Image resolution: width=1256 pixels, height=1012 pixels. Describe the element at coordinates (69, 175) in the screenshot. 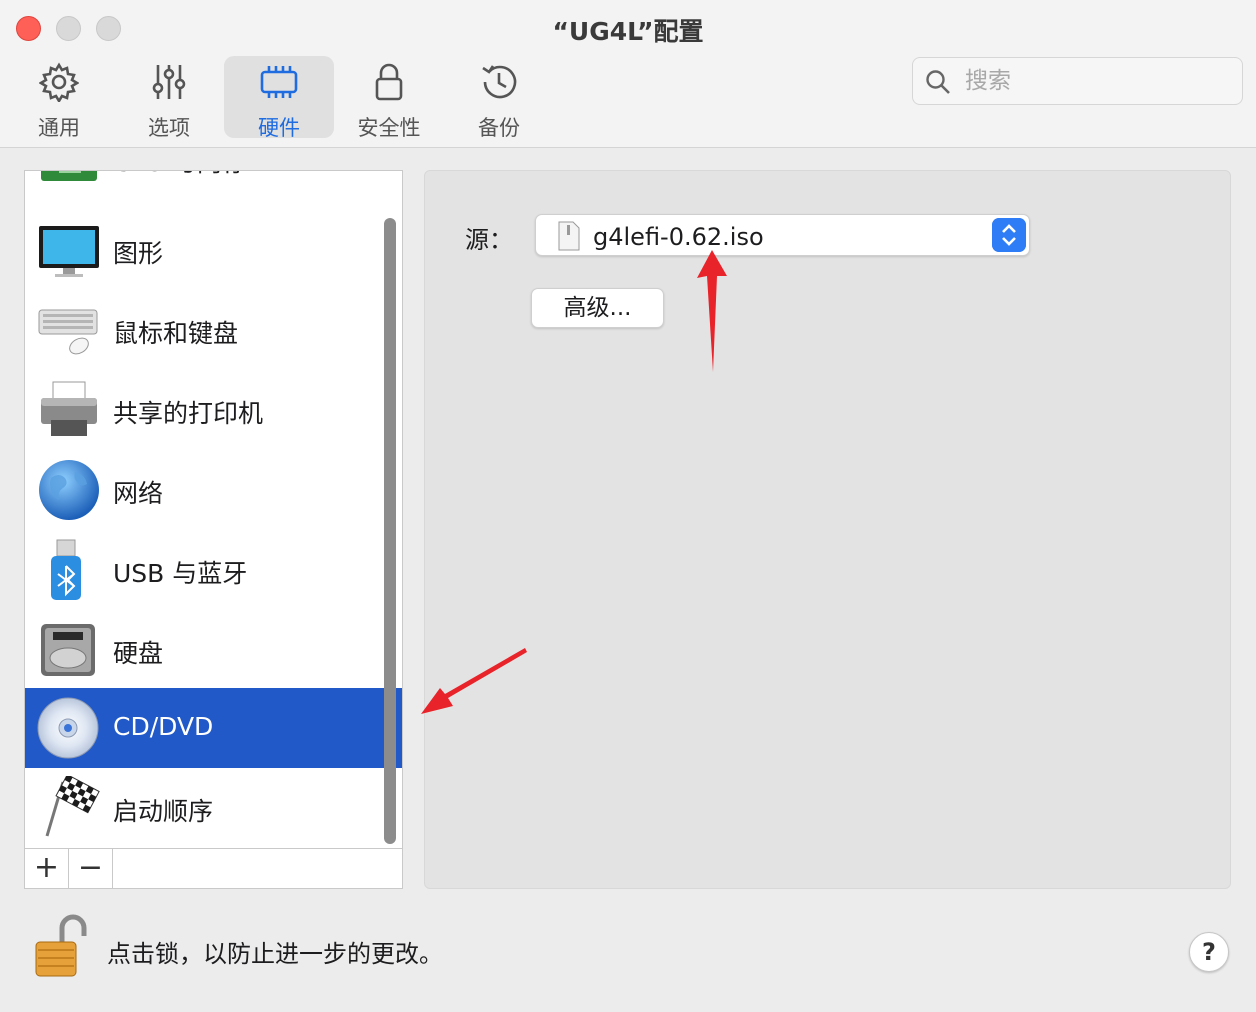

I see `cpu-icon: cpu` at that location.